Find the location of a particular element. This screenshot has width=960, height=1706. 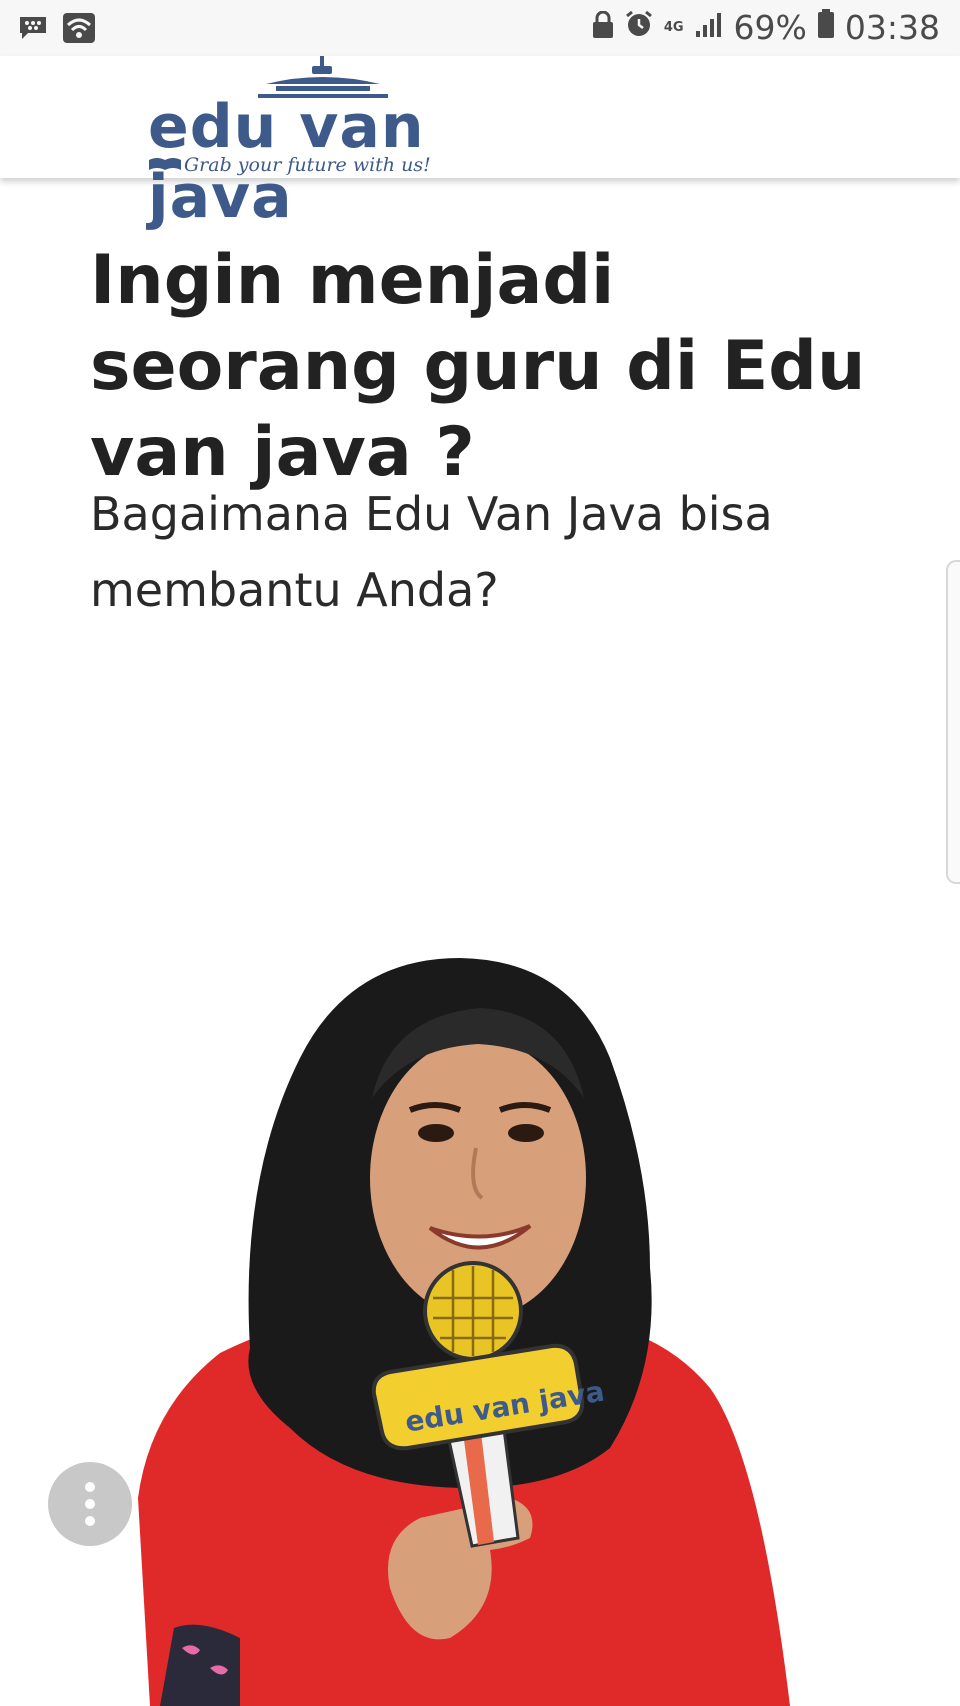

battery-icon is located at coordinates (826, 27).